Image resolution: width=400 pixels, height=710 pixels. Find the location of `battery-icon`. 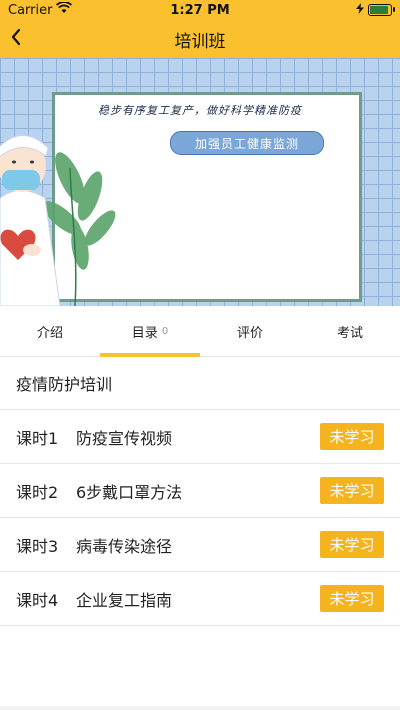

battery-icon is located at coordinates (381, 10).